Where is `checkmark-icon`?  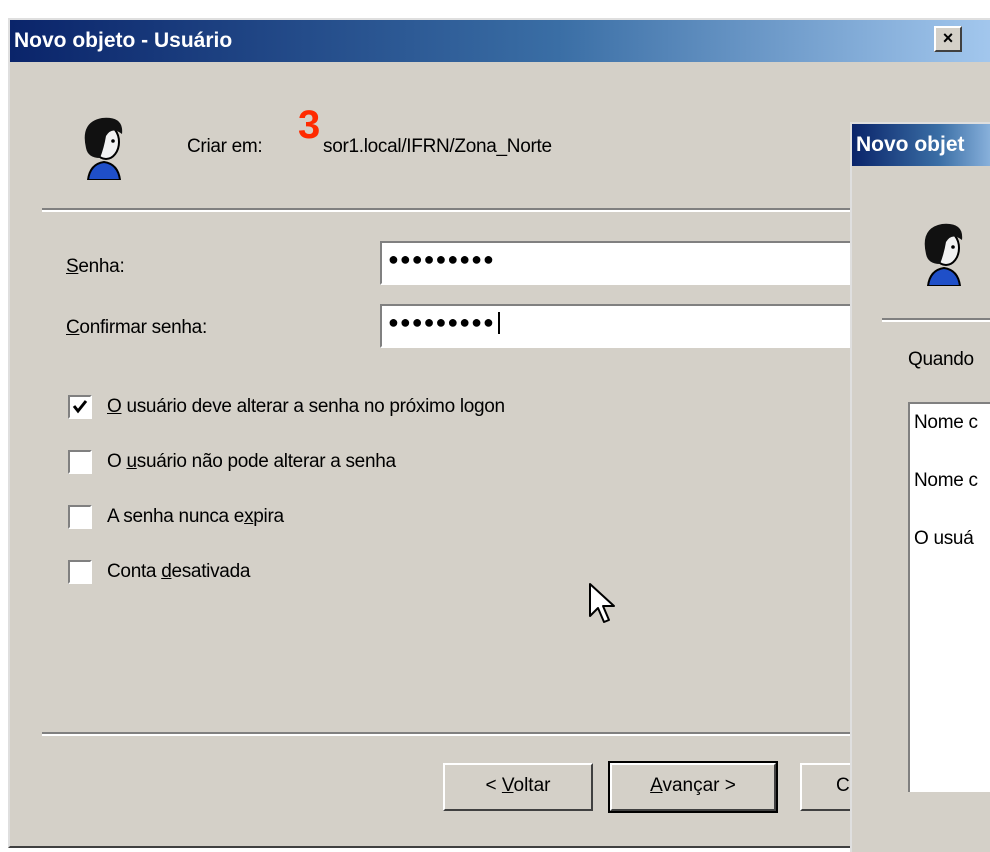
checkmark-icon is located at coordinates (80, 407).